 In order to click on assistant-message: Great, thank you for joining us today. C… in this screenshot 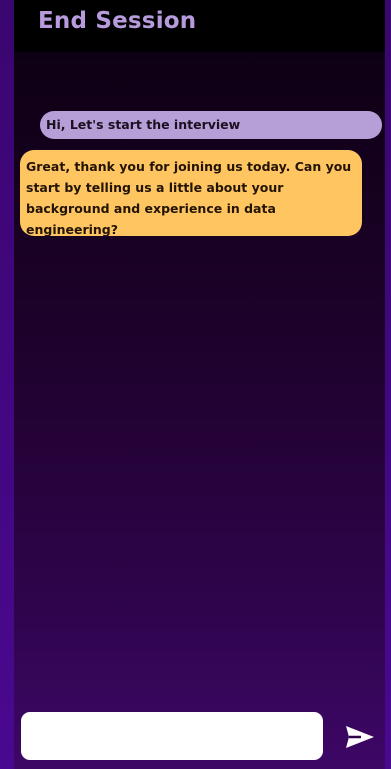, I will do `click(191, 193)`.